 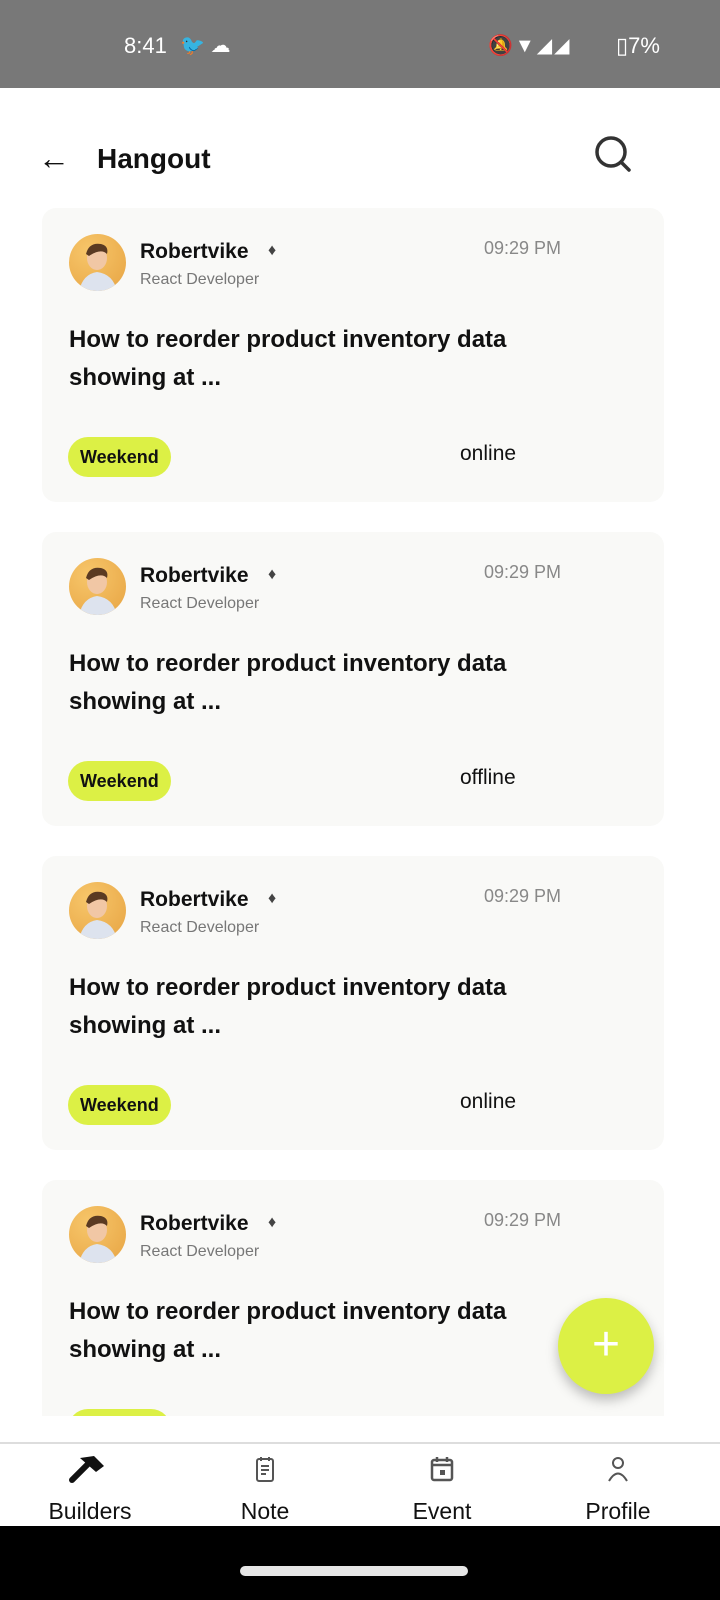 I want to click on note-icon, so click(x=265, y=1469).